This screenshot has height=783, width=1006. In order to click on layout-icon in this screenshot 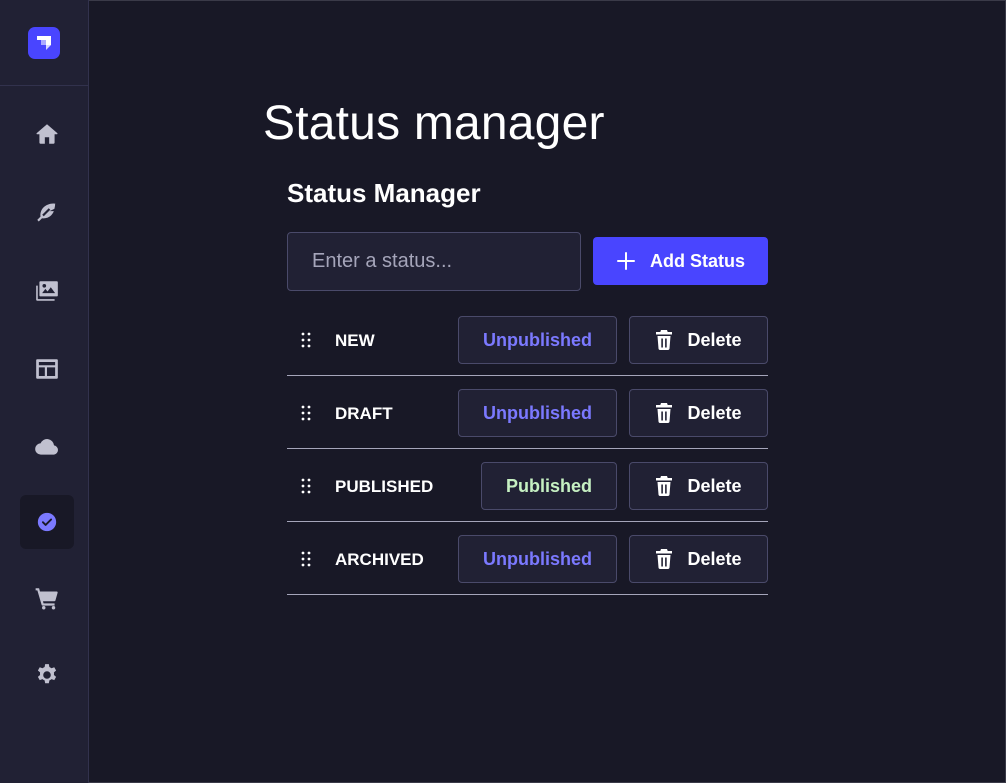, I will do `click(47, 369)`.